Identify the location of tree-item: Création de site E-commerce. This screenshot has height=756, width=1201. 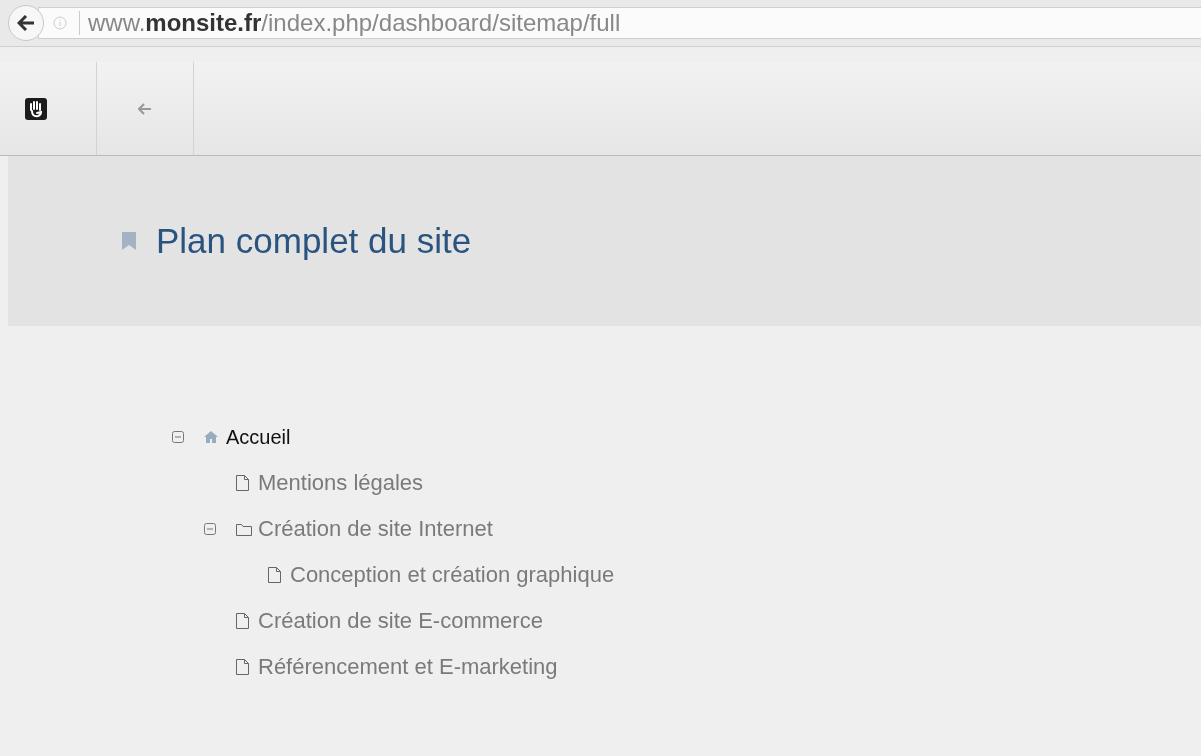
(400, 621).